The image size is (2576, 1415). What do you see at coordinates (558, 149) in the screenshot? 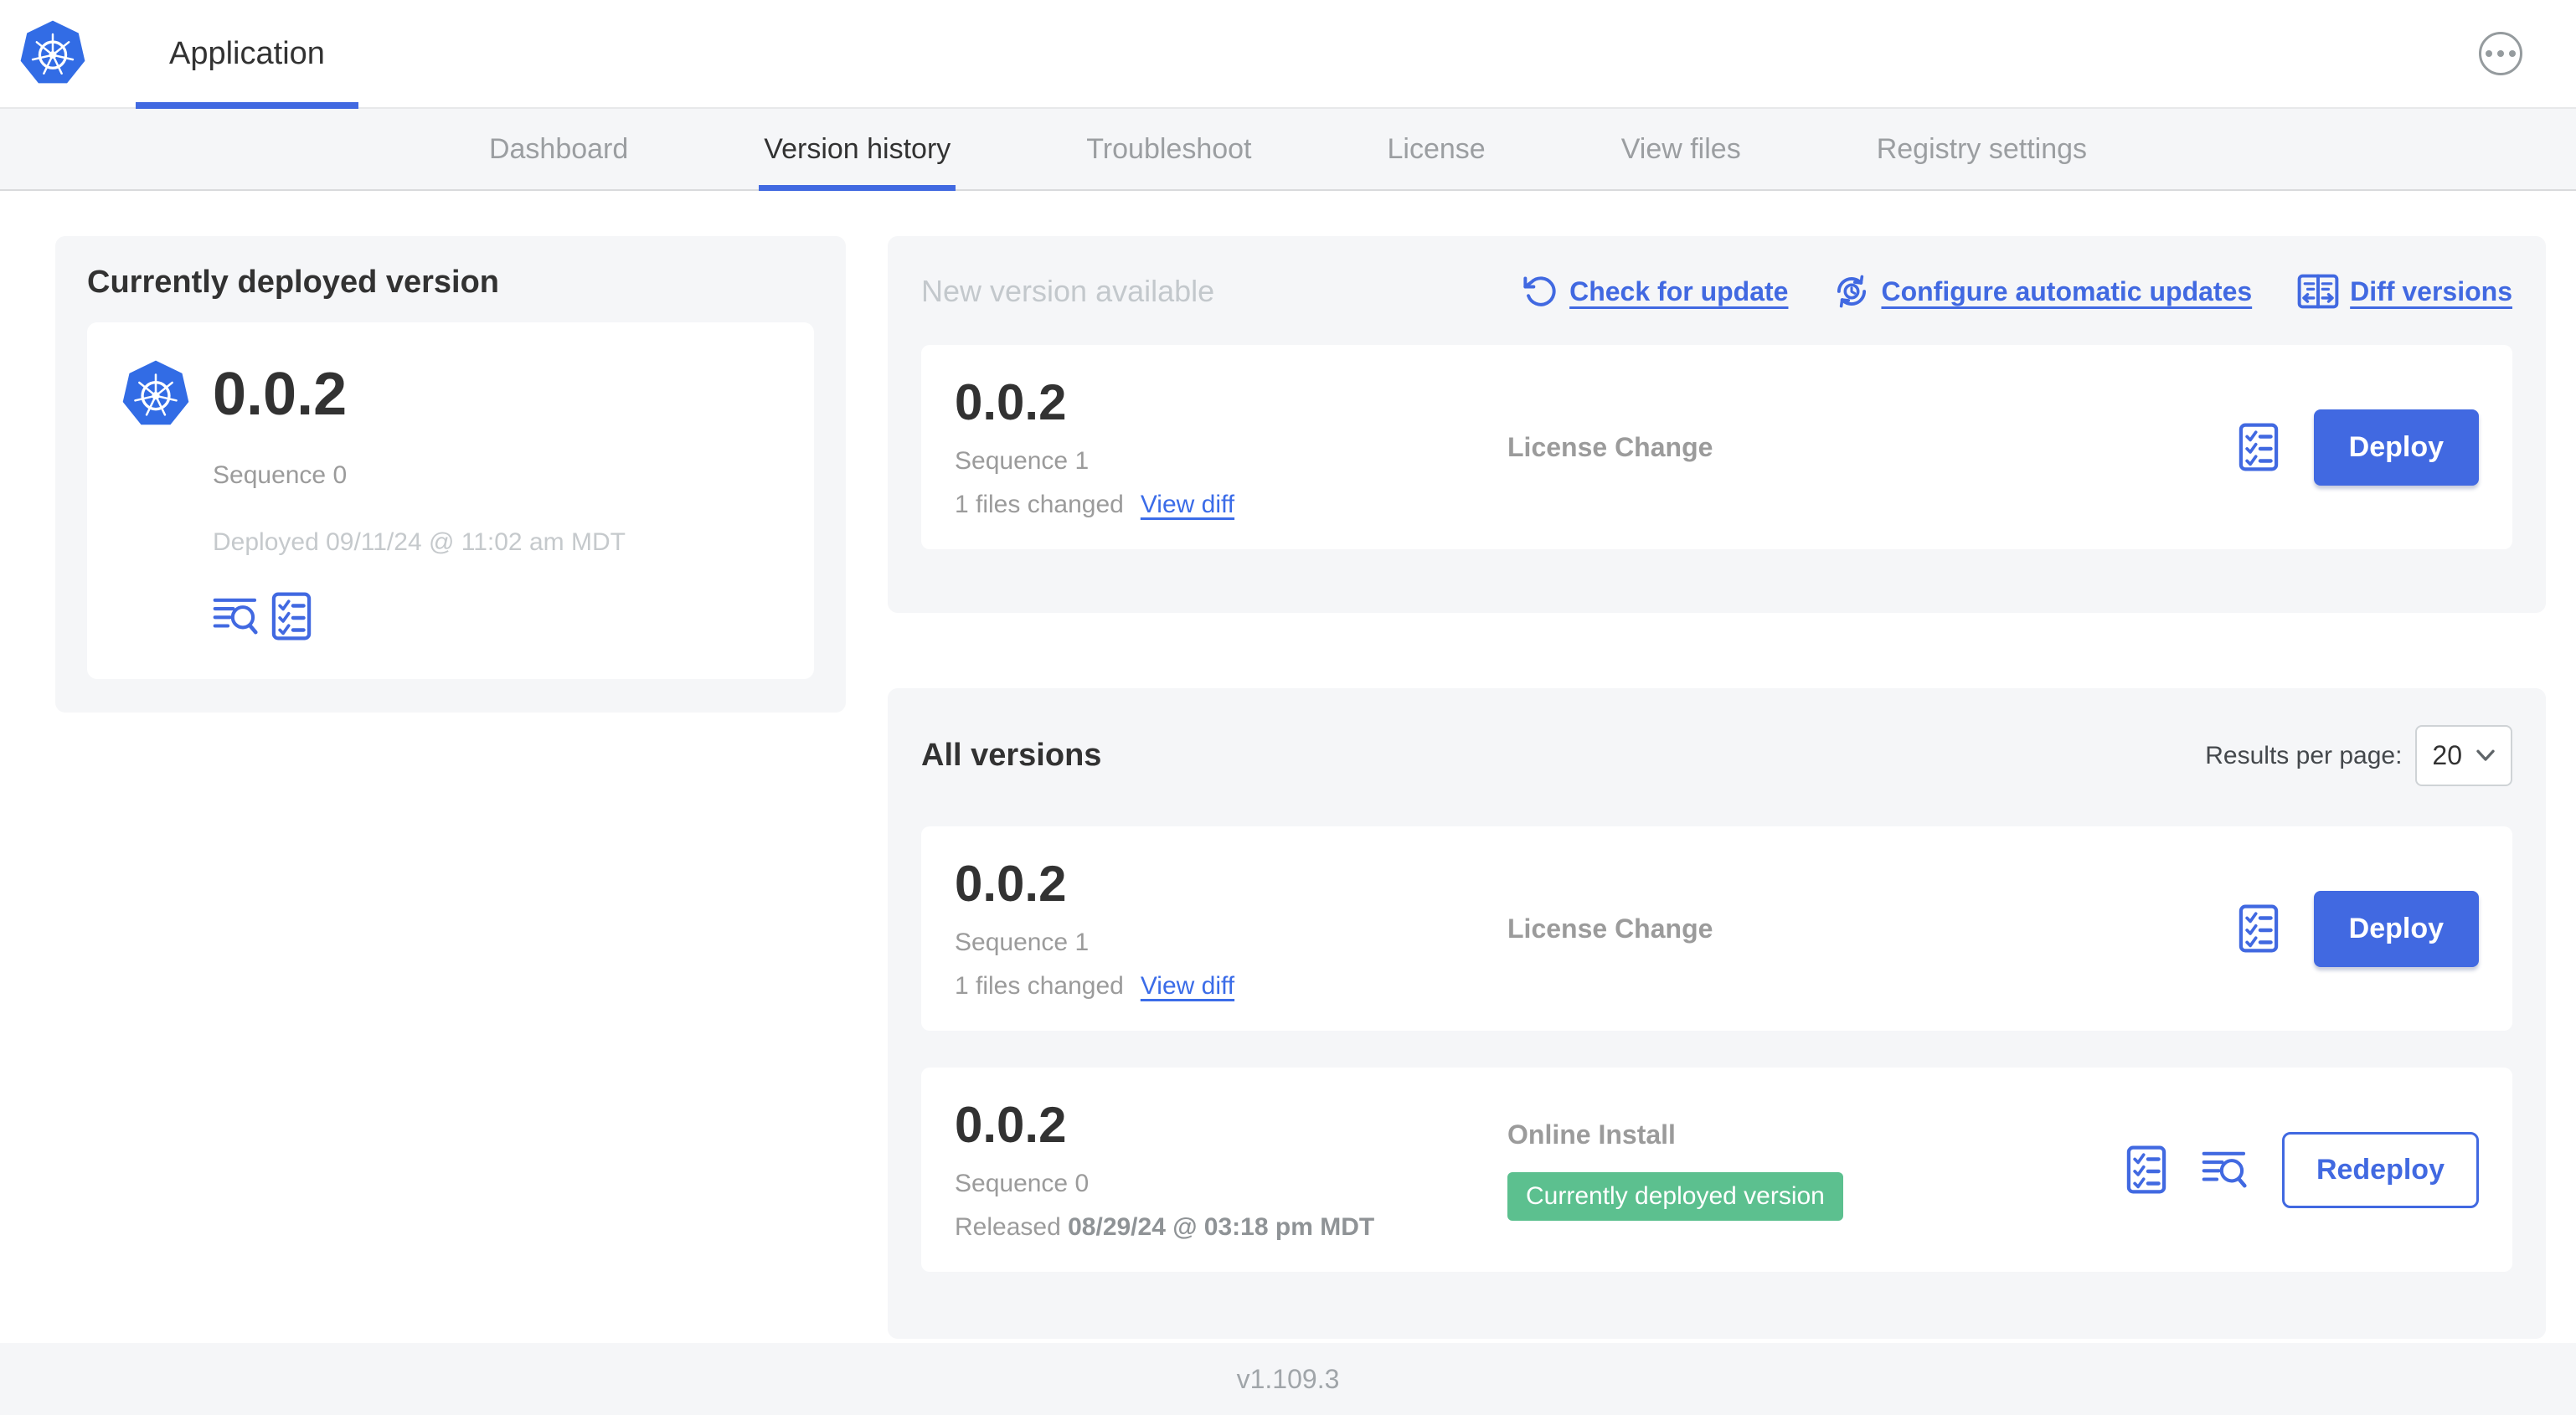
I see `tab-dashboard: Dashboard` at bounding box center [558, 149].